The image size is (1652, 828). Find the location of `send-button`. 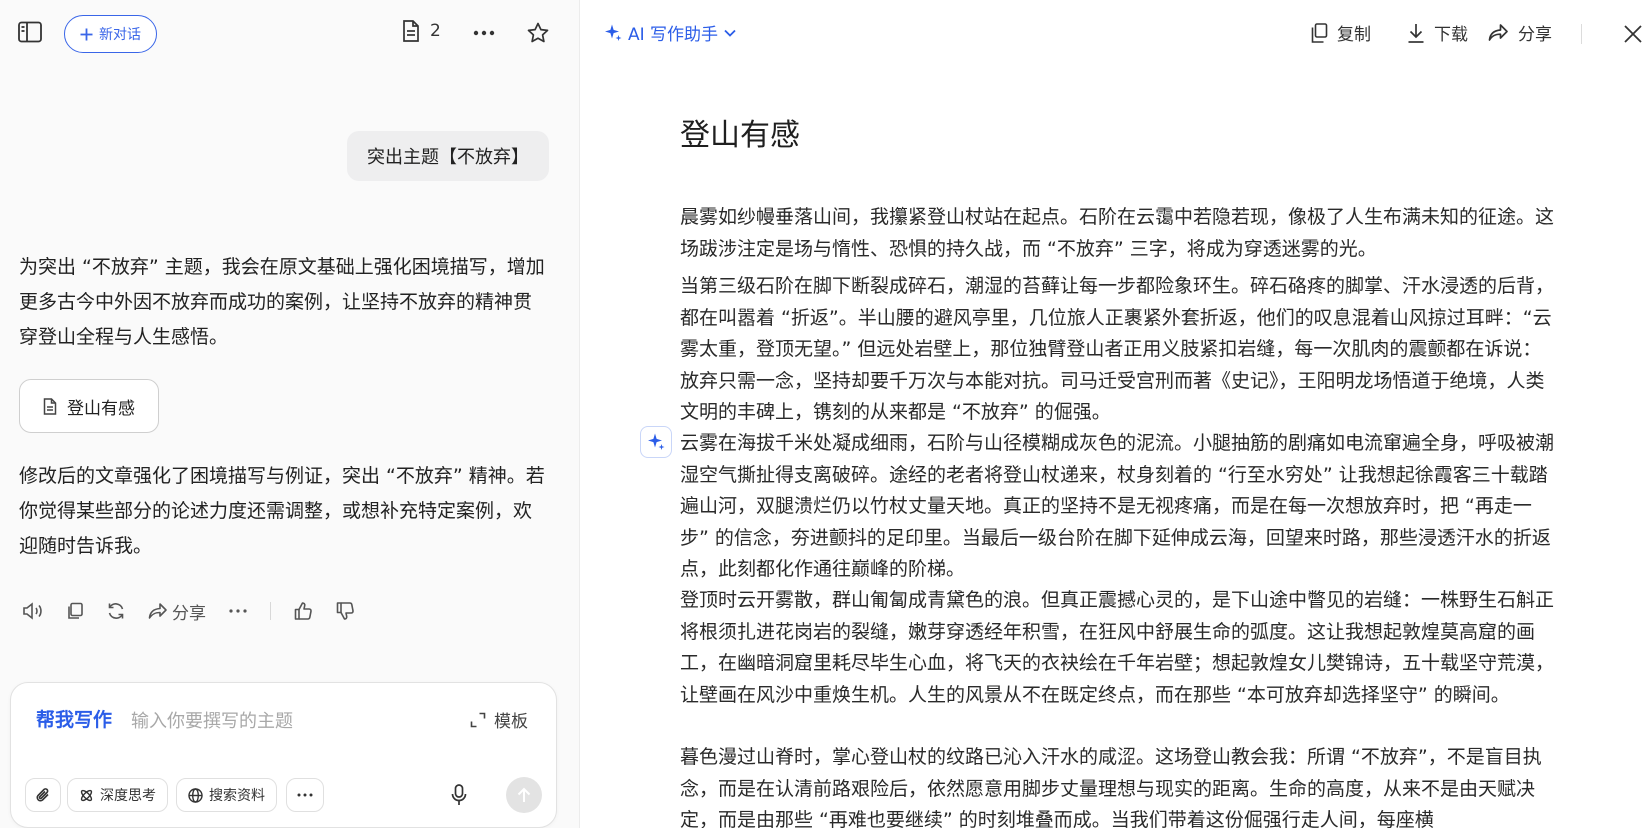

send-button is located at coordinates (524, 795).